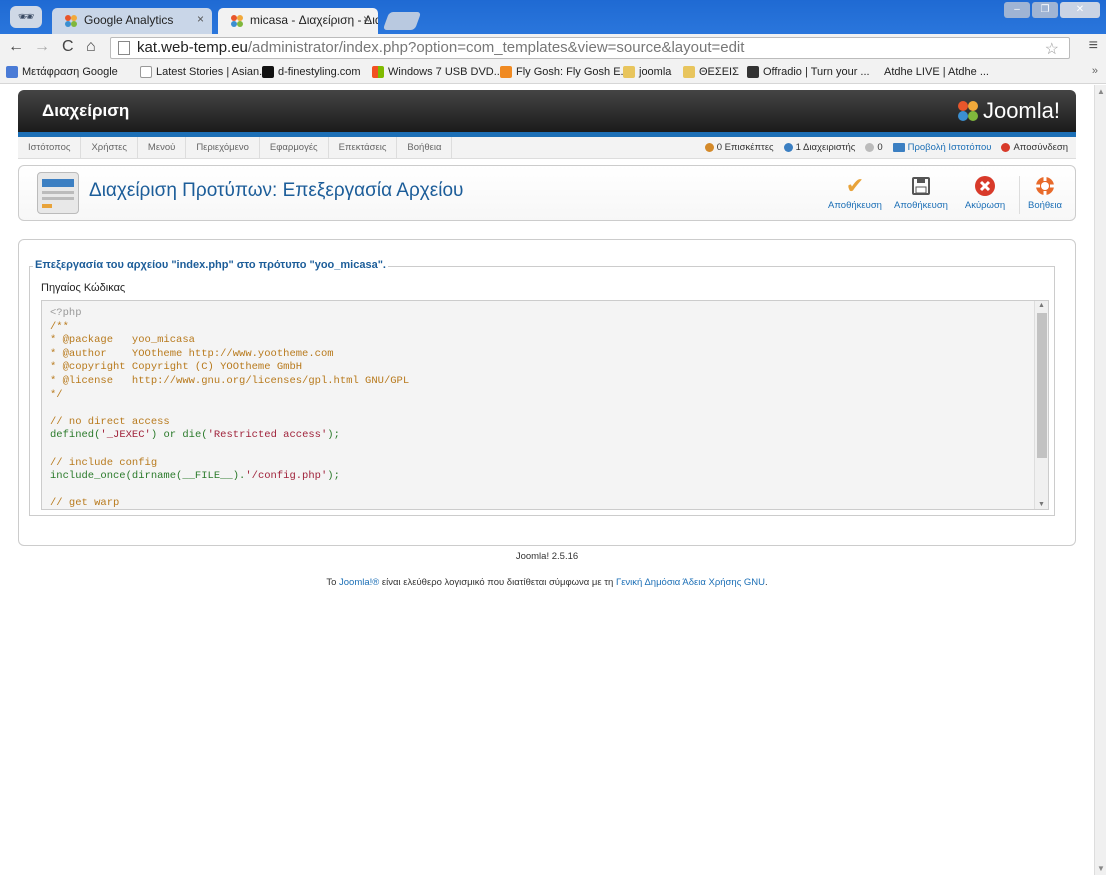 This screenshot has height=875, width=1106. Describe the element at coordinates (378, 72) in the screenshot. I see `windows-icon` at that location.